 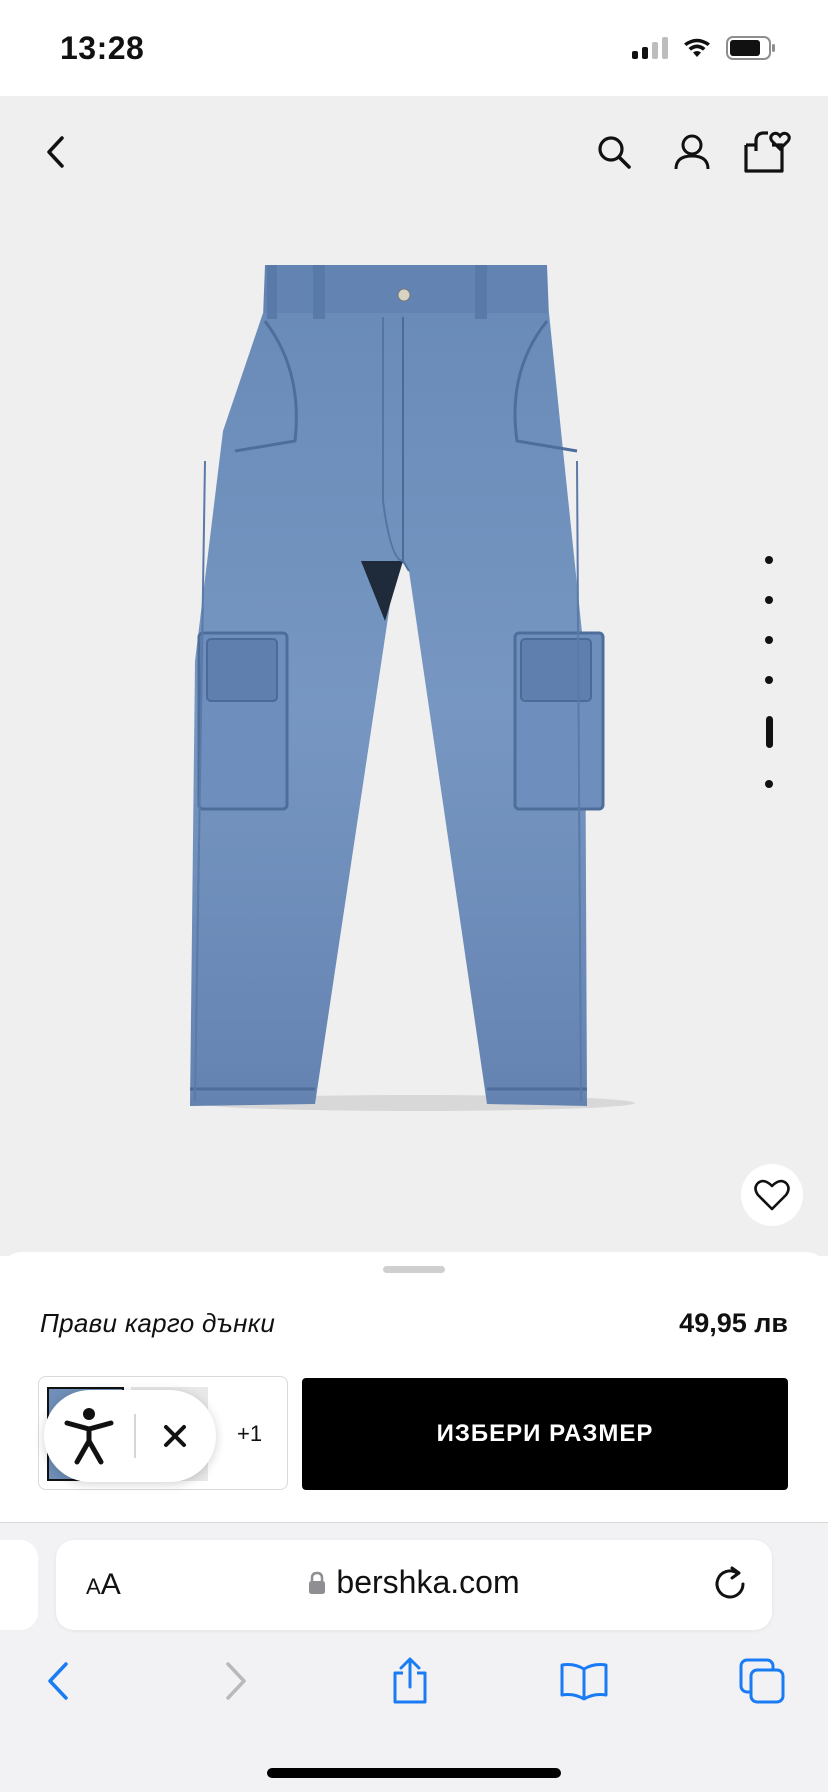 I want to click on gallery-indicator, so click(x=769, y=688).